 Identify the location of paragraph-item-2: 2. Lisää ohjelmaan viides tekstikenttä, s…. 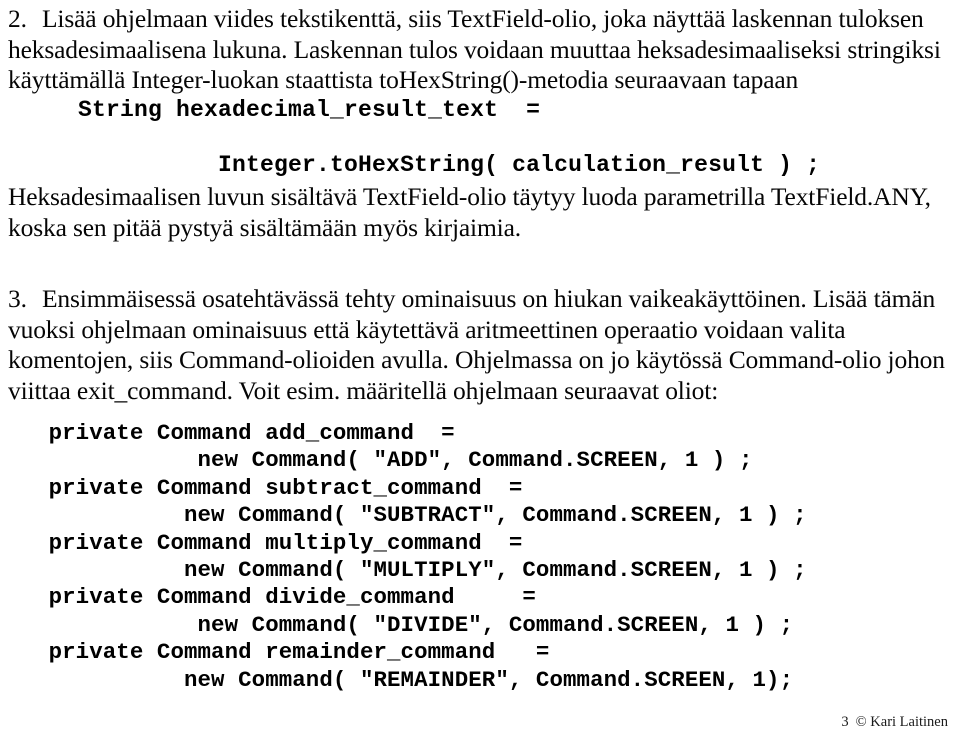
(480, 50).